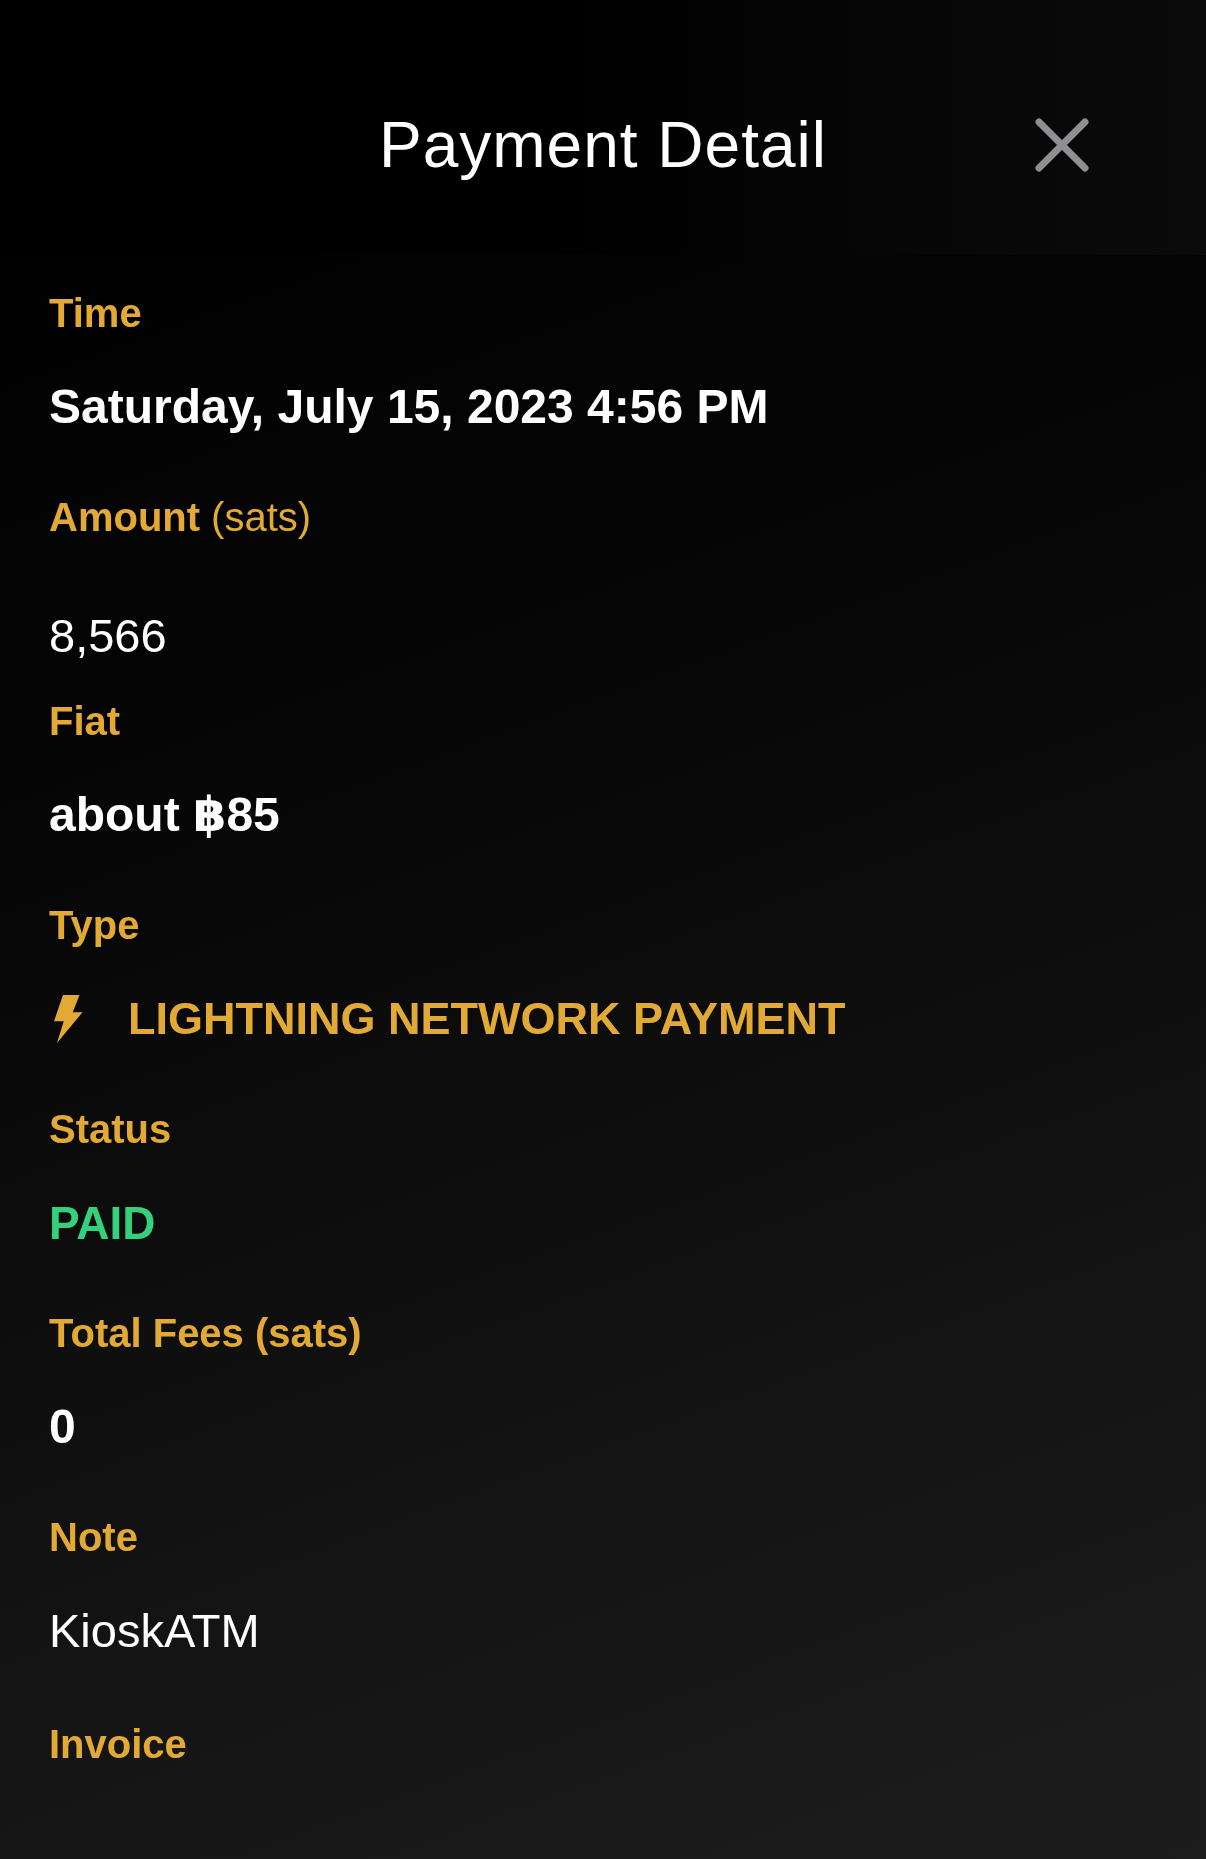  What do you see at coordinates (102, 1223) in the screenshot?
I see `status-value: PAID` at bounding box center [102, 1223].